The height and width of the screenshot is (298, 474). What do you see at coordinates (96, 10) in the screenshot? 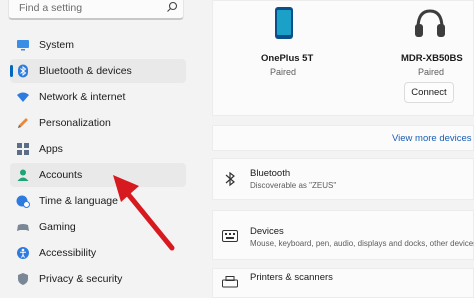
I see `search-box: Find a setting` at bounding box center [96, 10].